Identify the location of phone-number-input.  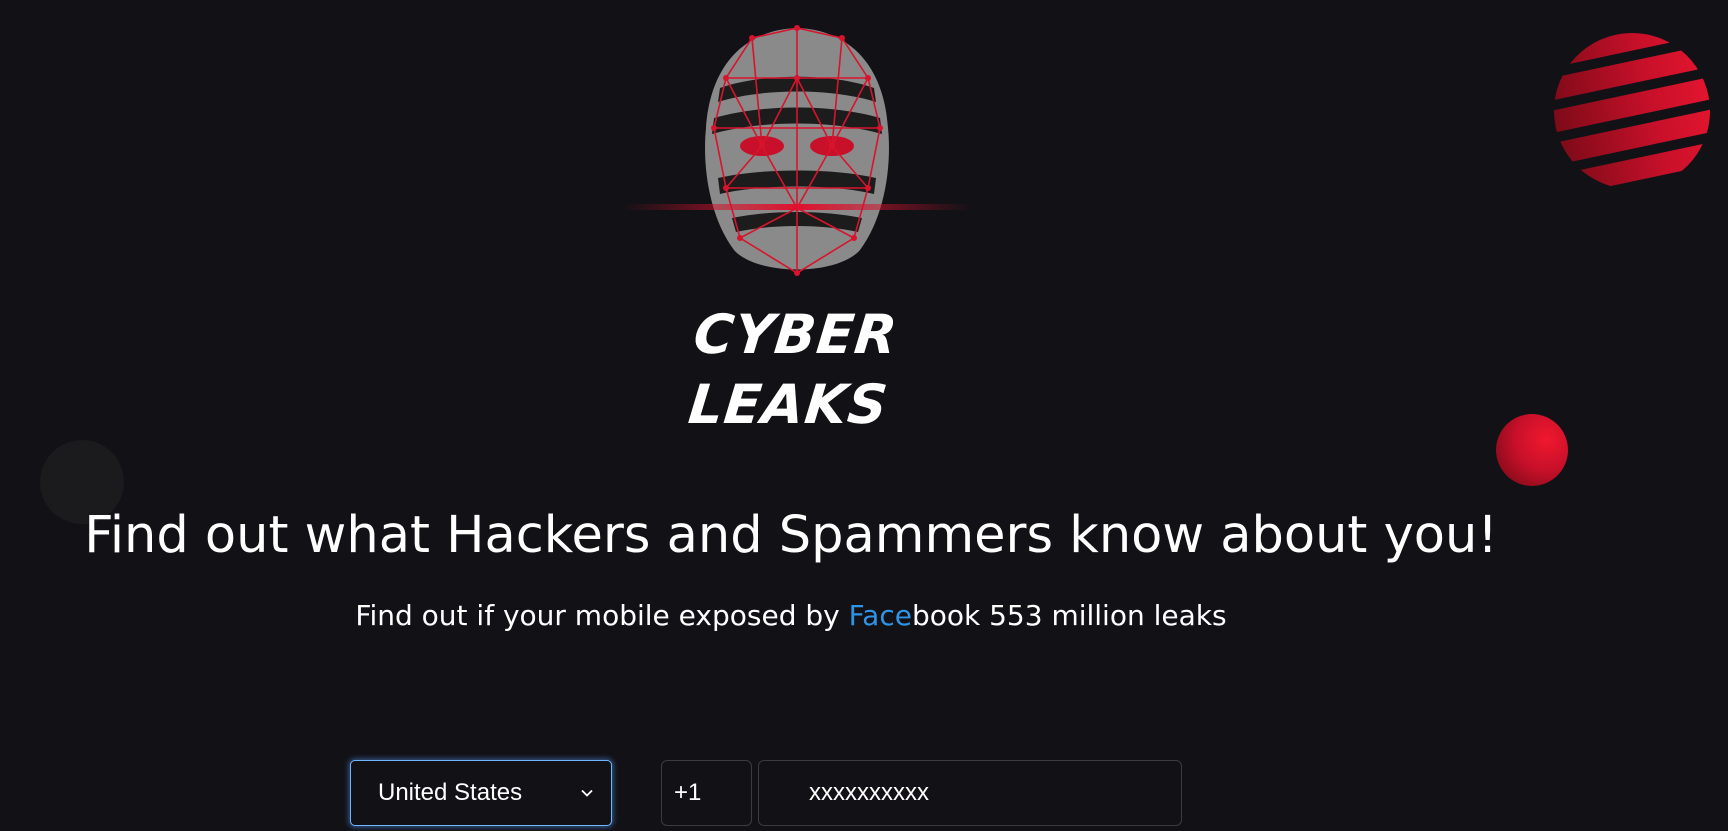
(970, 793).